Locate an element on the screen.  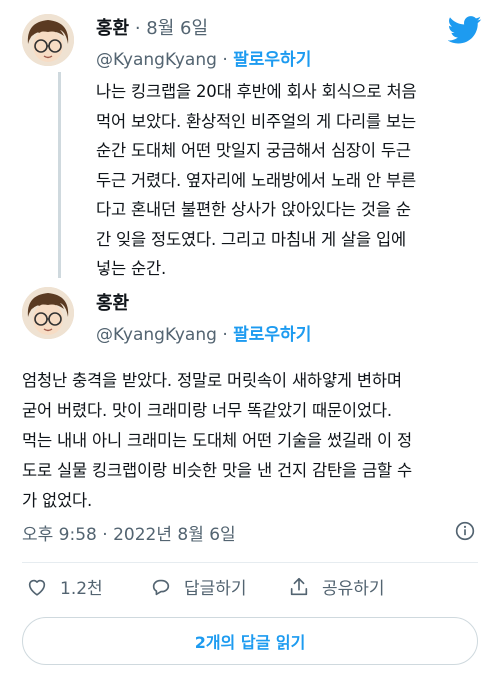
reply-label: 답글하기 is located at coordinates (215, 589).